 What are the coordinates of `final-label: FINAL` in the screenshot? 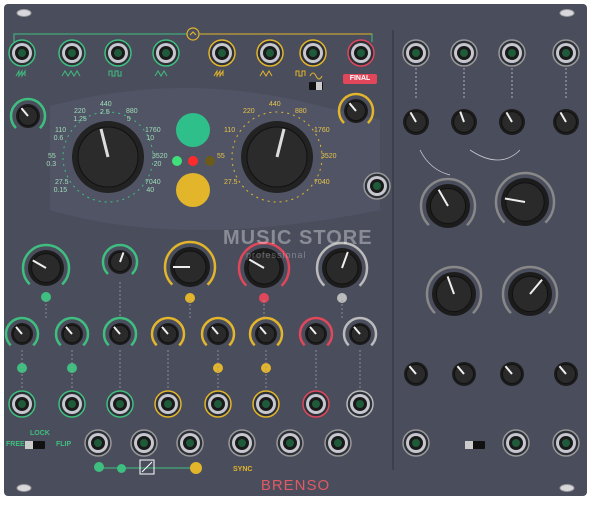 It's located at (360, 79).